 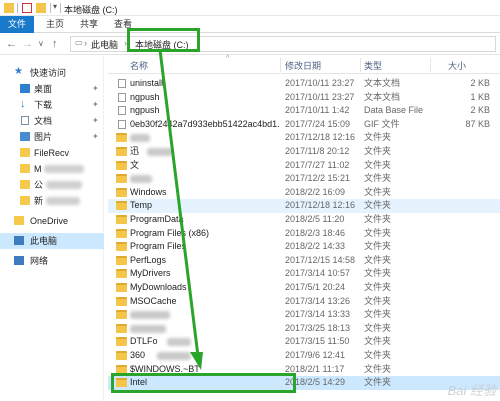 I want to click on file-date: 2017/12/18 12:16, so click(x=320, y=205).